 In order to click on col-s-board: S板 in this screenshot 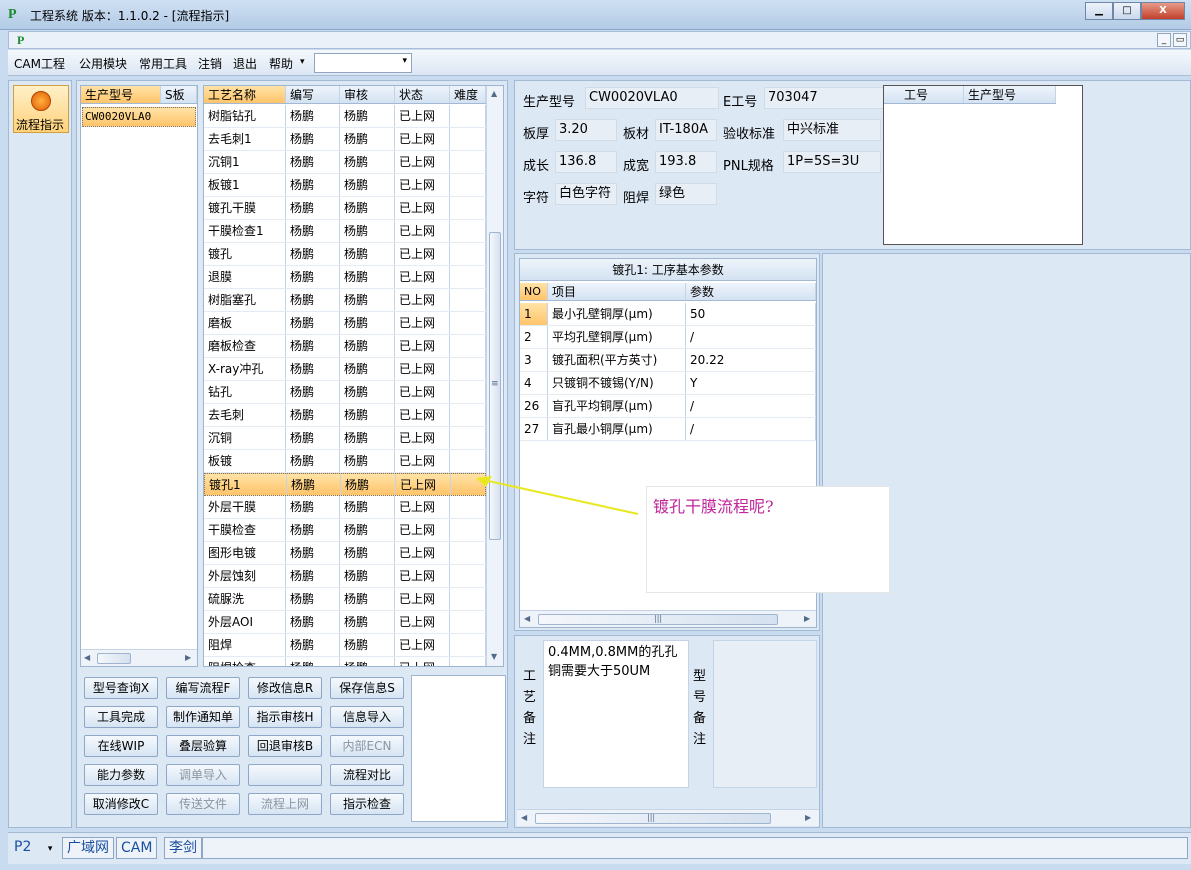, I will do `click(179, 94)`.